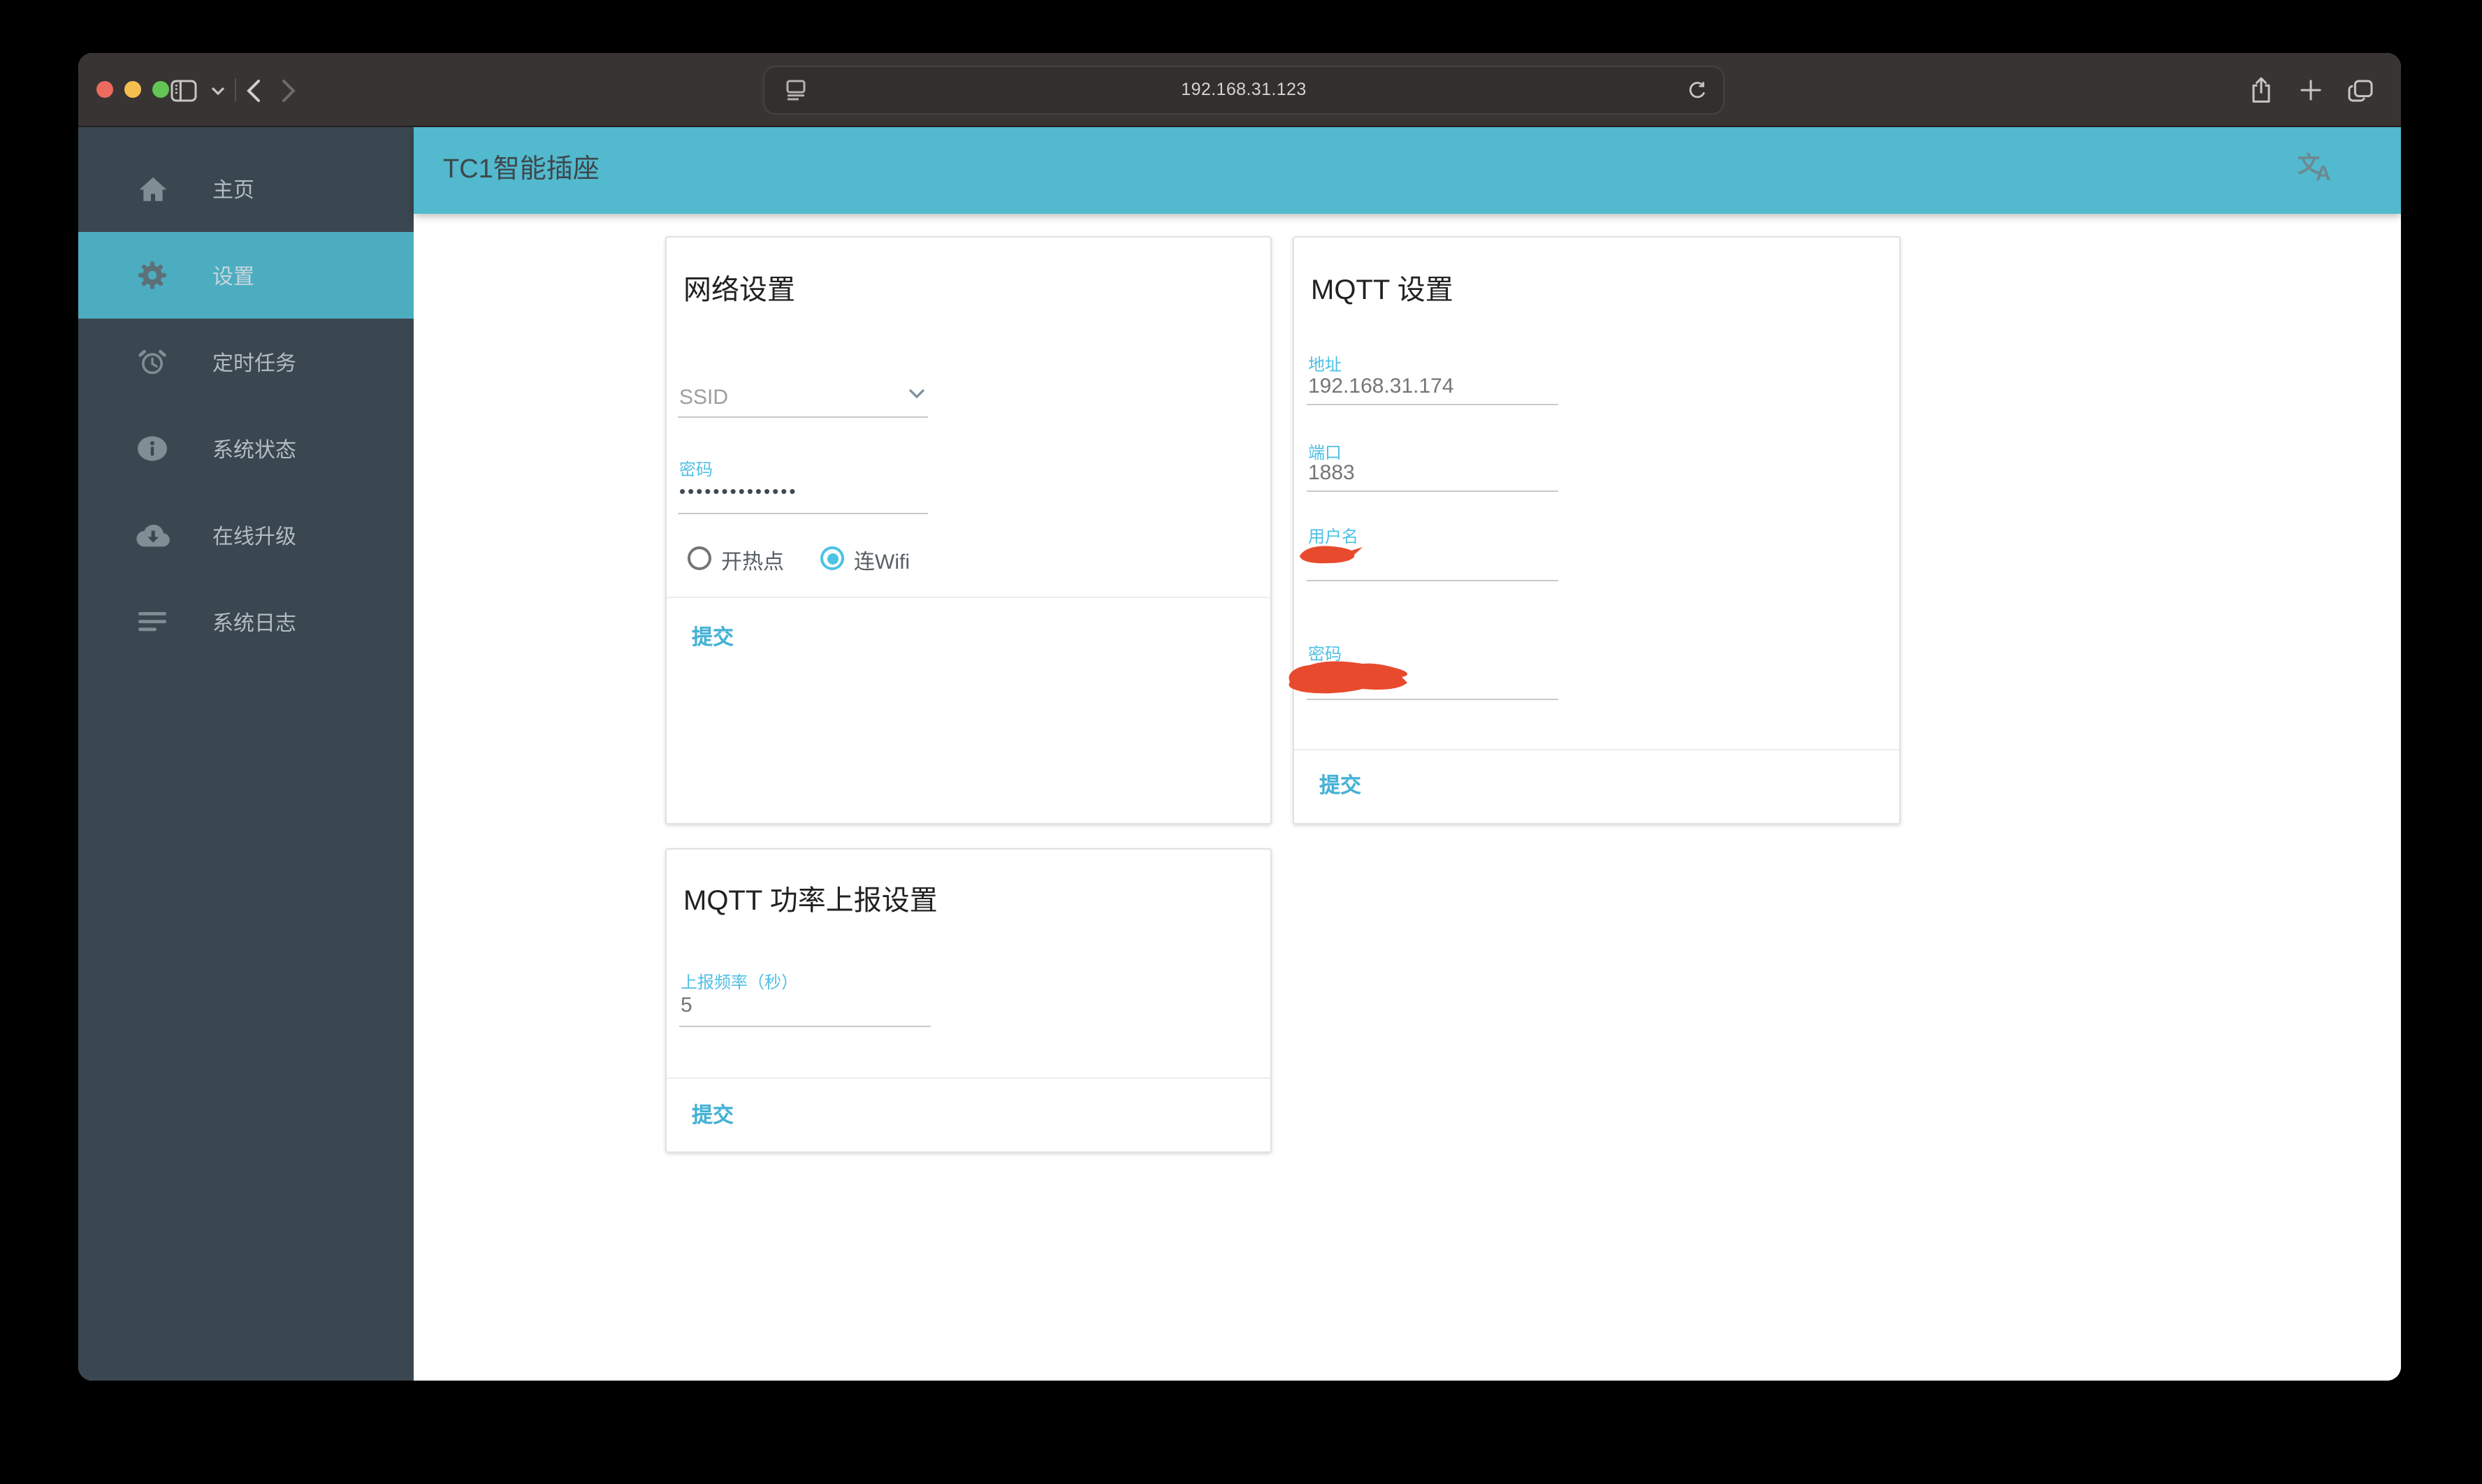  What do you see at coordinates (738, 491) in the screenshot?
I see `wifi-password-field: ••••••••••••••` at bounding box center [738, 491].